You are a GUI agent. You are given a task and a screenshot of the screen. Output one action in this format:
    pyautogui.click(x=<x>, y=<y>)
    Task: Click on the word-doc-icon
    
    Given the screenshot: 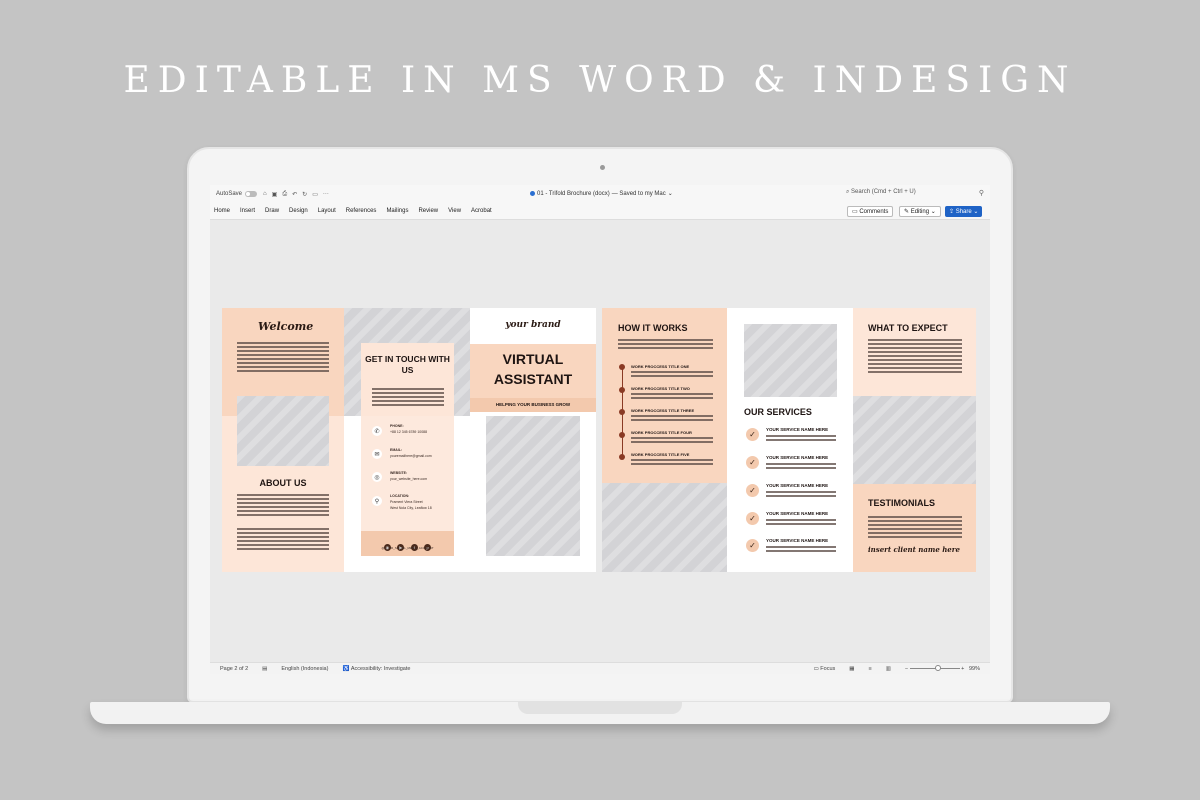 What is the action you would take?
    pyautogui.click(x=532, y=193)
    